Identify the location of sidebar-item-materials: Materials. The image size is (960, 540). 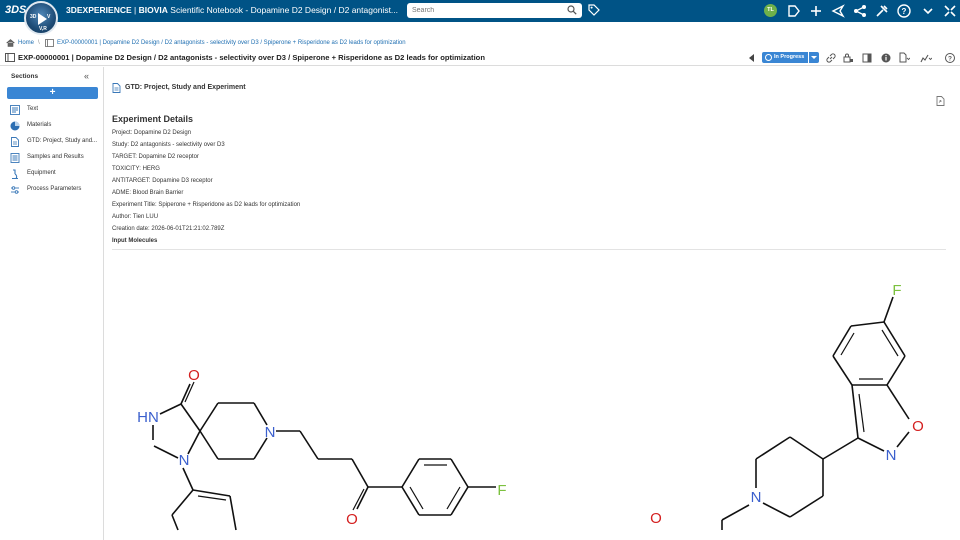
(56, 126).